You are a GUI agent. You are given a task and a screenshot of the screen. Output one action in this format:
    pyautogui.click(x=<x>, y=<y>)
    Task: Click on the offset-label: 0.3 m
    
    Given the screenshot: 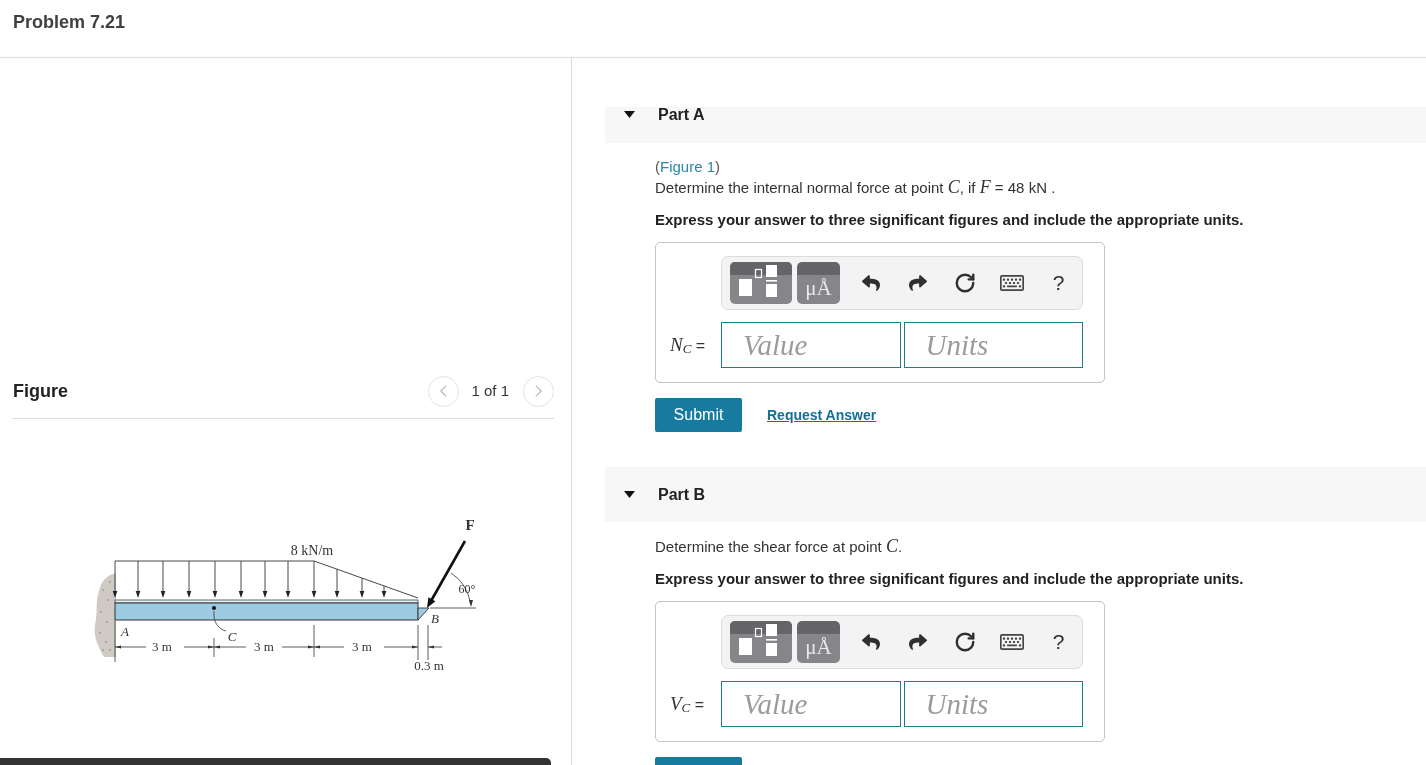 What is the action you would take?
    pyautogui.click(x=429, y=665)
    